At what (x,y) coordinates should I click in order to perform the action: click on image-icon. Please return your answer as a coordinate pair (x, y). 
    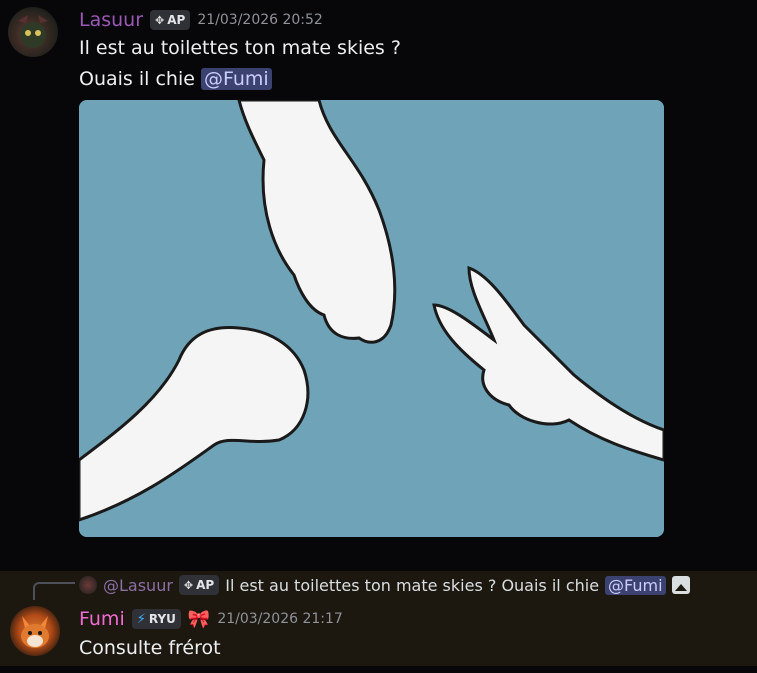
    Looking at the image, I should click on (680, 585).